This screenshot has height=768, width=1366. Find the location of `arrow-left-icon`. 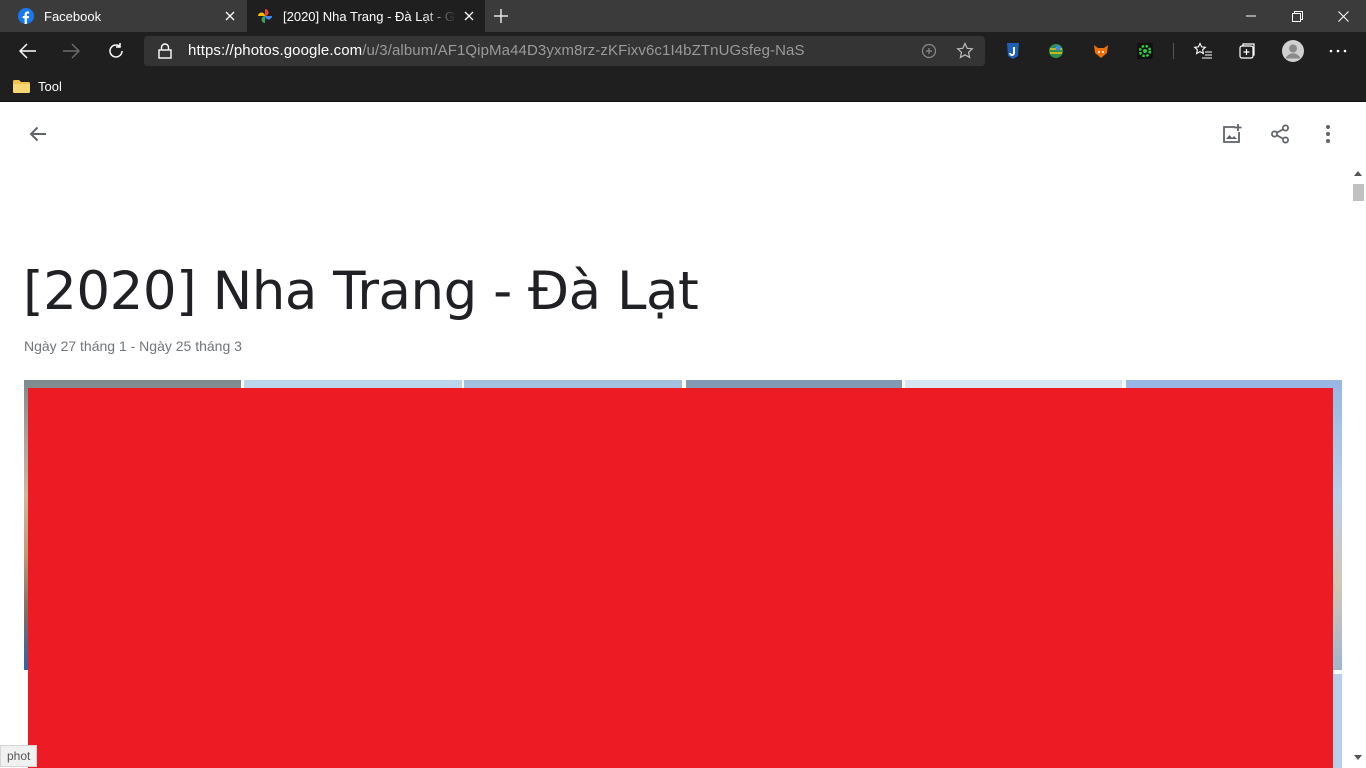

arrow-left-icon is located at coordinates (27, 51).